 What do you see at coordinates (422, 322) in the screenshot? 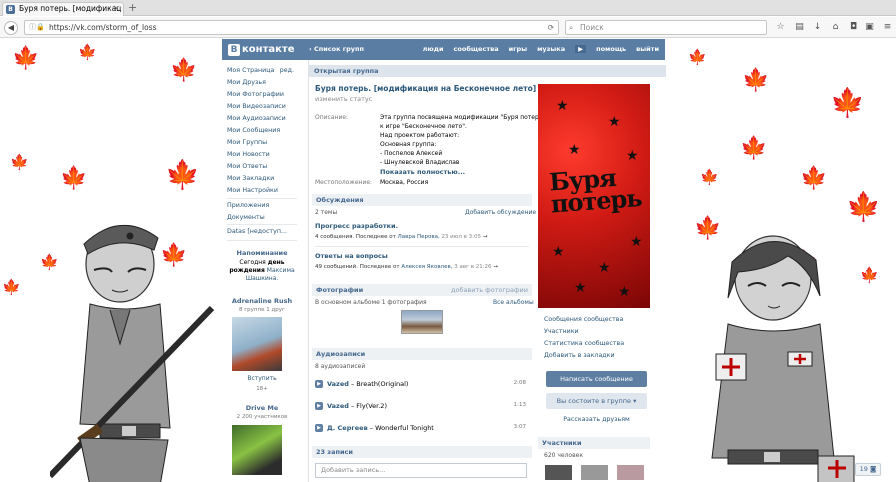
I see `album-photo-thumbnail` at bounding box center [422, 322].